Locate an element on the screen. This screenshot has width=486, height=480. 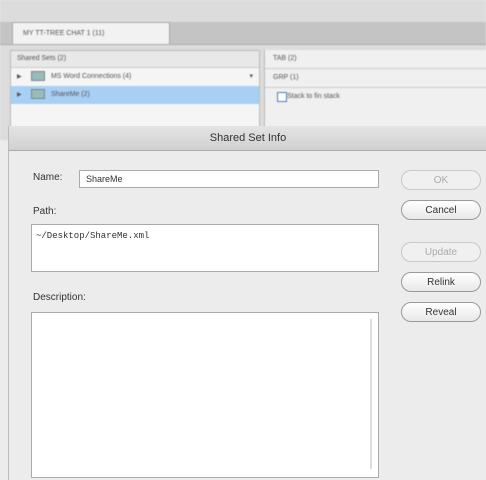
name-label: Name: is located at coordinates (48, 177).